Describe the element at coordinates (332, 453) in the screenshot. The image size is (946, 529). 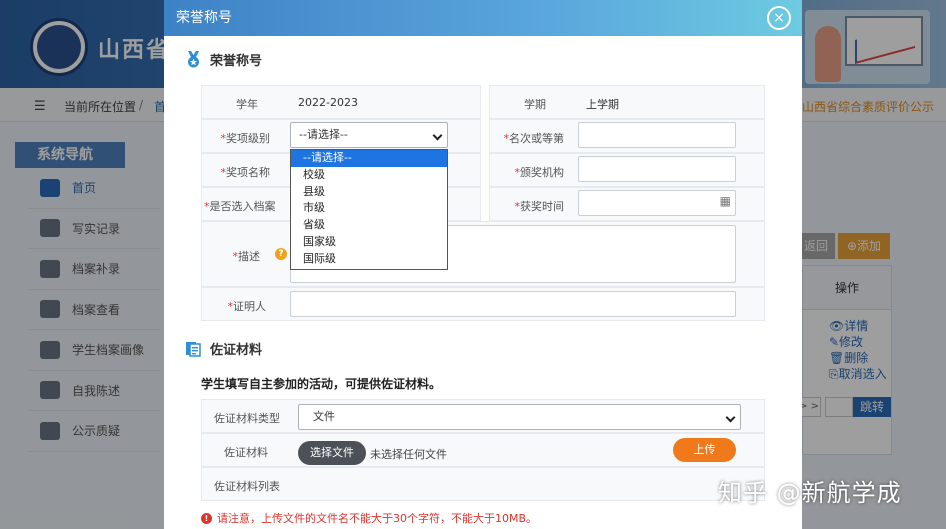
I see `choose-file-button: 选择文件` at that location.